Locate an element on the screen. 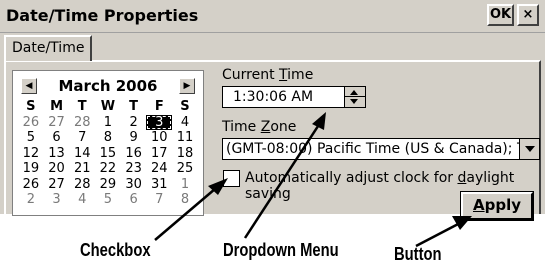 The width and height of the screenshot is (545, 265). annotation-button: Button is located at coordinates (418, 254).